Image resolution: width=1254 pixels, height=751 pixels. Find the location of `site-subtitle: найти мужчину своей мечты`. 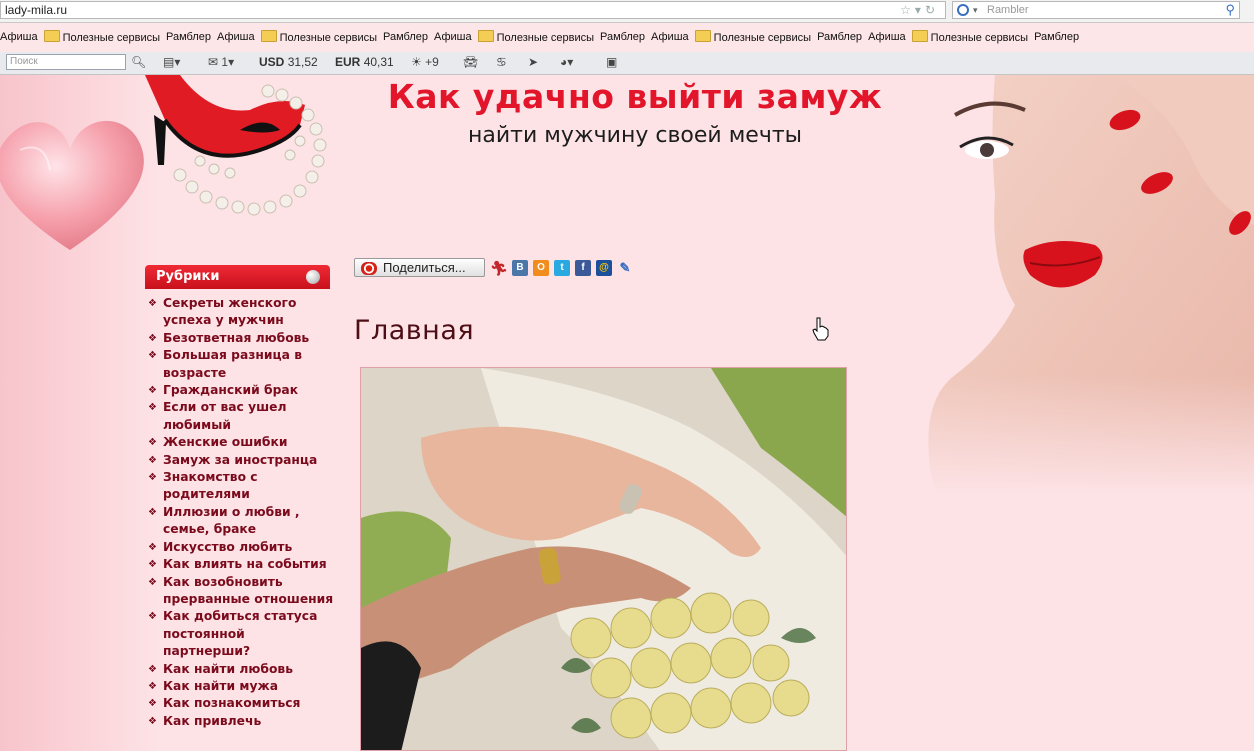

site-subtitle: найти мужчину своей мечты is located at coordinates (635, 135).